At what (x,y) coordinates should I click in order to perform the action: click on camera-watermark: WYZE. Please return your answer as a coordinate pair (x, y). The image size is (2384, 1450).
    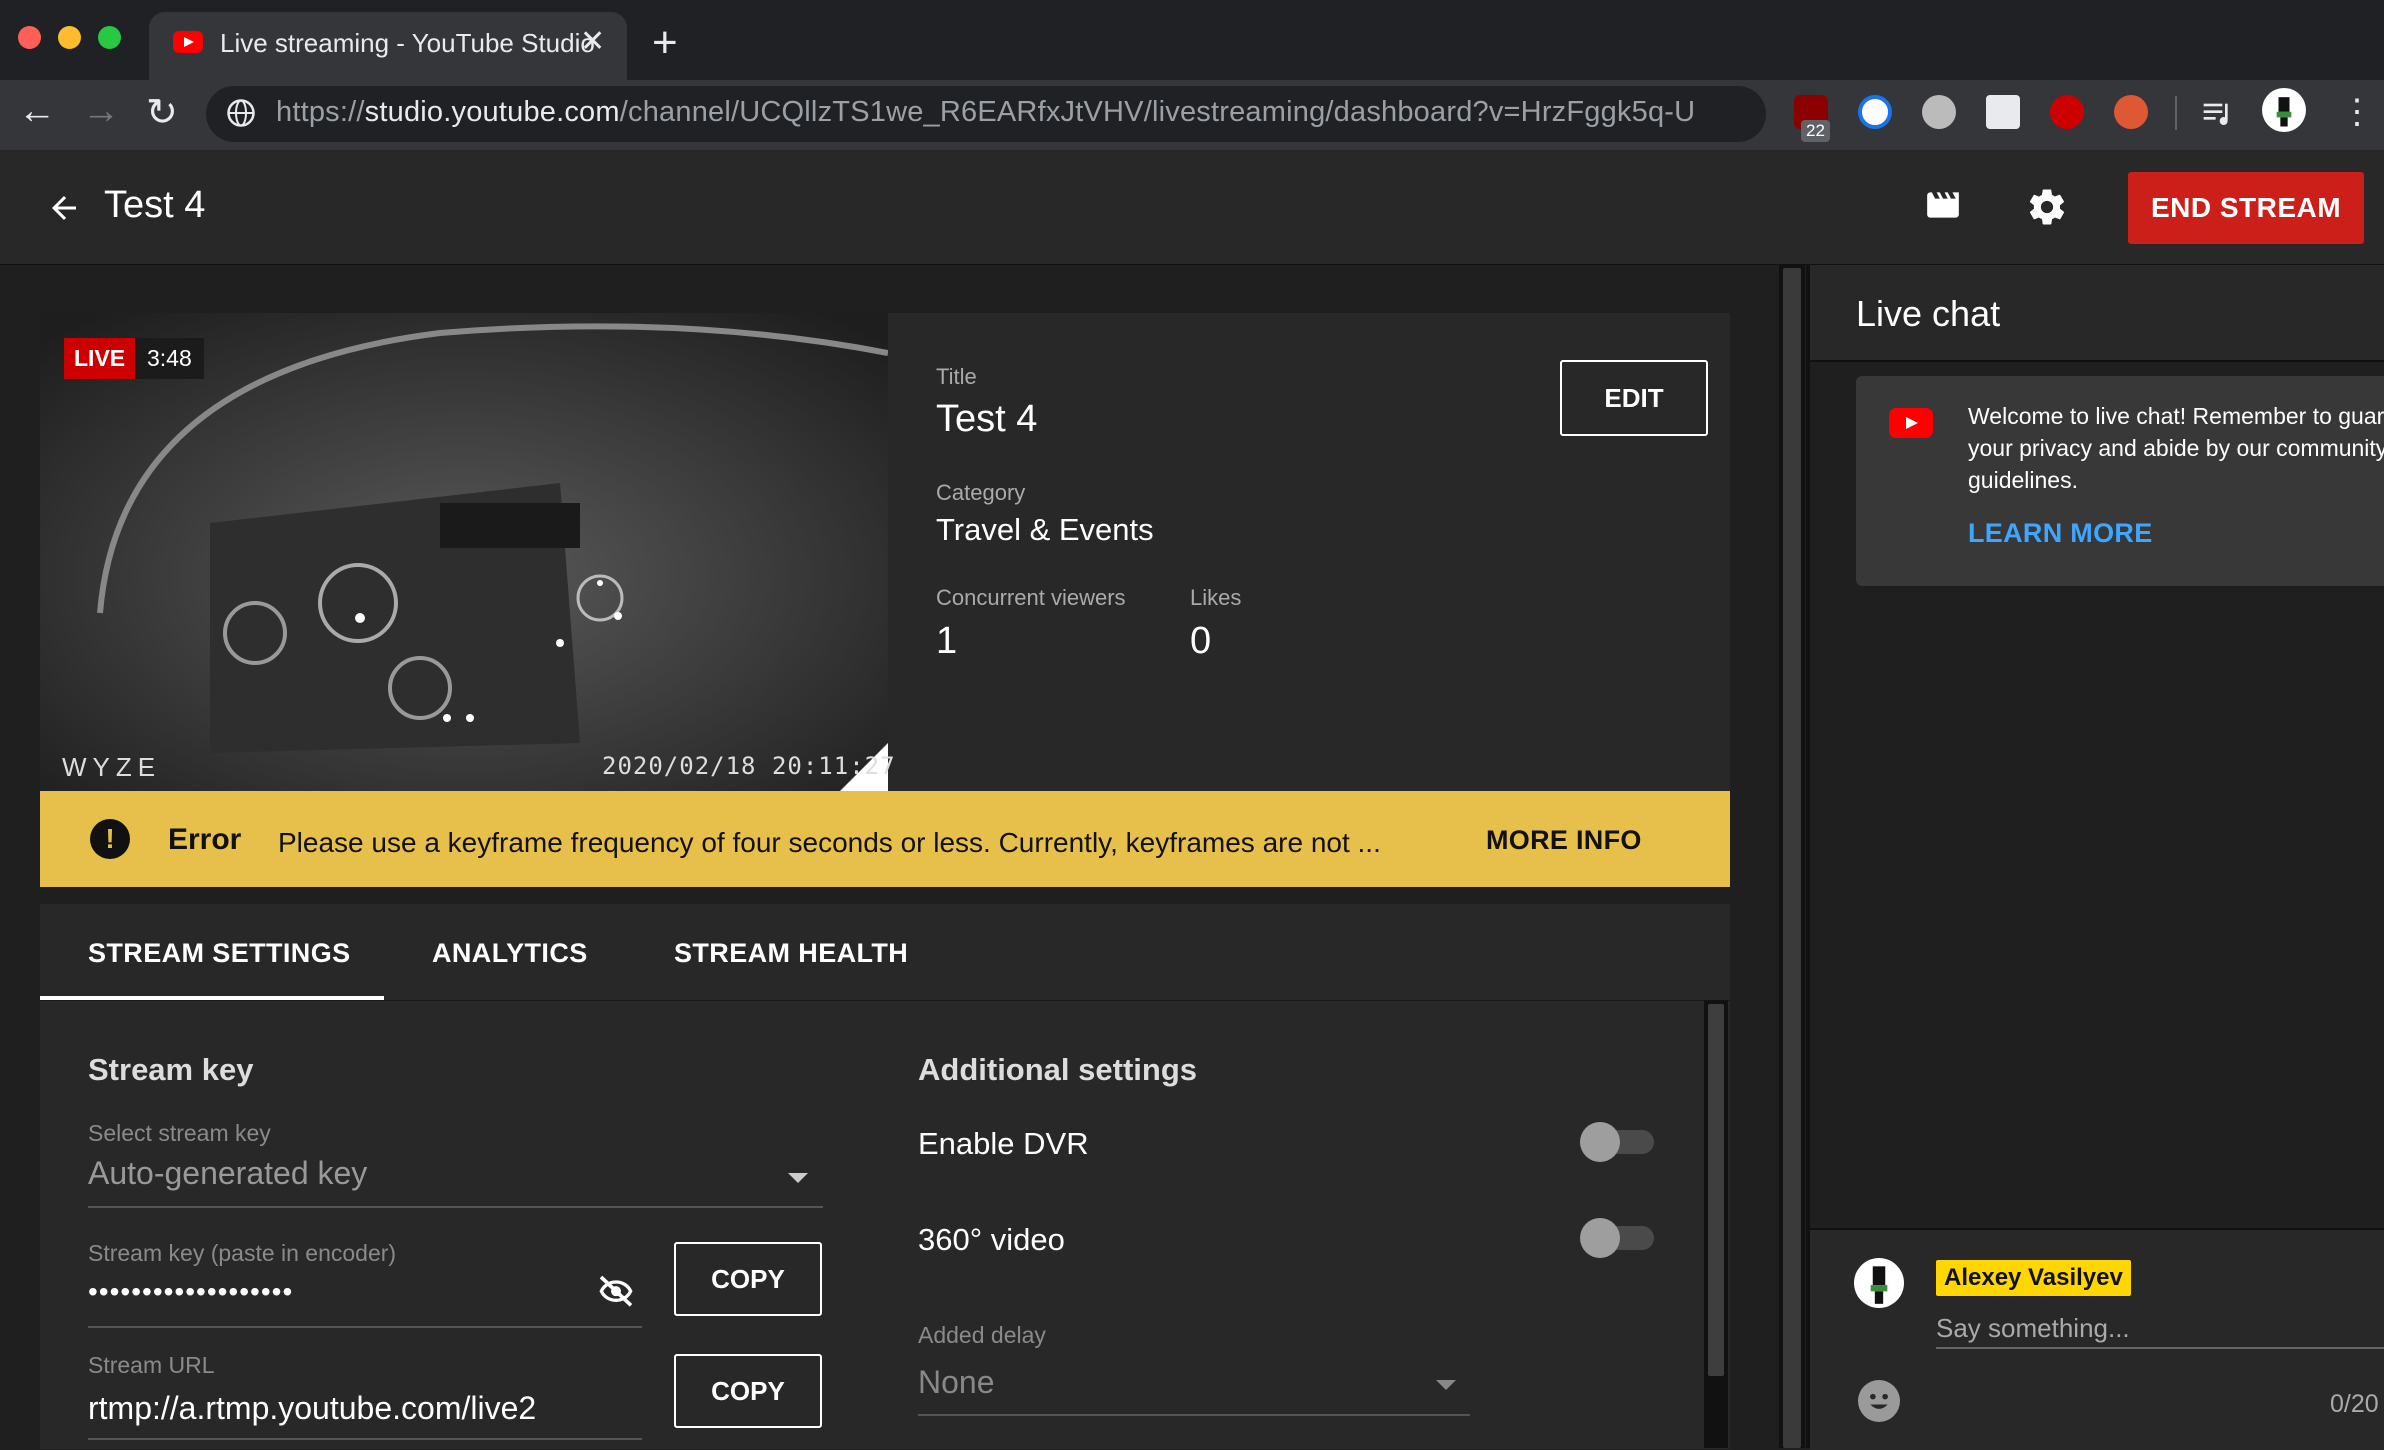
    Looking at the image, I should click on (112, 767).